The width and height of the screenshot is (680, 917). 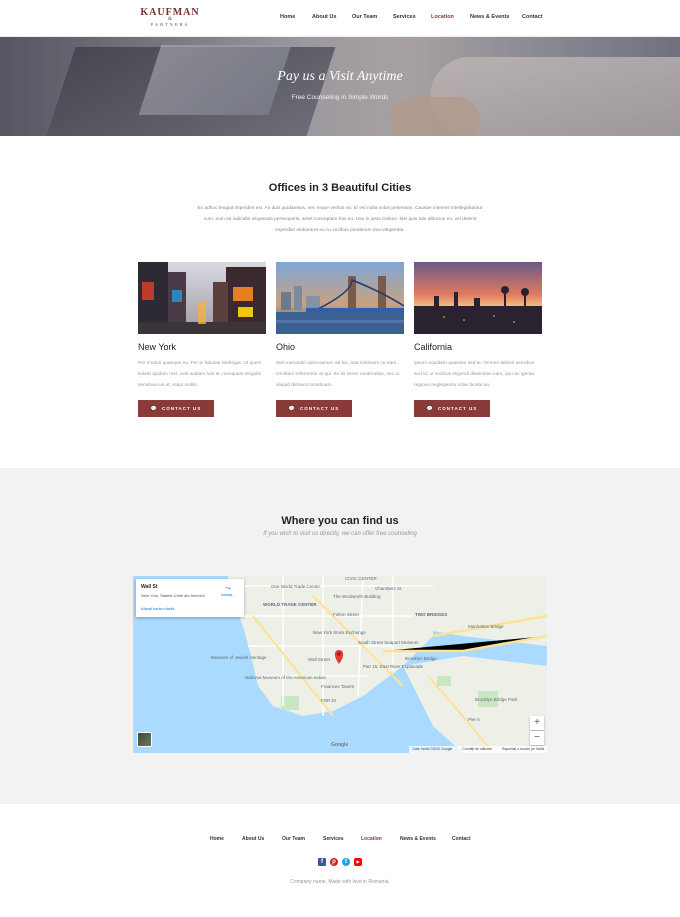 What do you see at coordinates (486, 626) in the screenshot?
I see `svg-text: Manhattan Bridge` at bounding box center [486, 626].